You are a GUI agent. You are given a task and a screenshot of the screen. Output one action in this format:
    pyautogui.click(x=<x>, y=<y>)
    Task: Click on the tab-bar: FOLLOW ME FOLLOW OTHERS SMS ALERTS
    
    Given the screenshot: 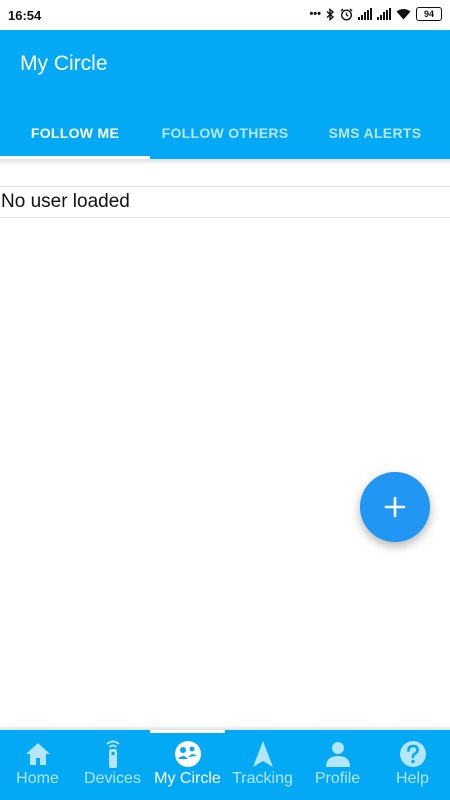 What is the action you would take?
    pyautogui.click(x=225, y=132)
    